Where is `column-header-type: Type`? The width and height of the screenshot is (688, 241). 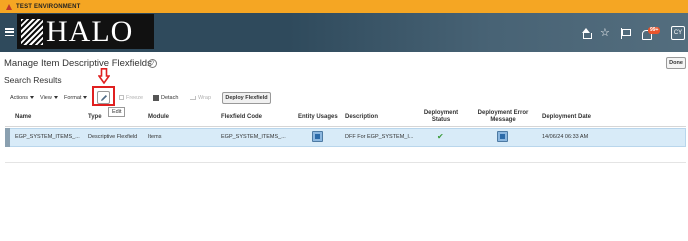
column-header-type: Type is located at coordinates (95, 117).